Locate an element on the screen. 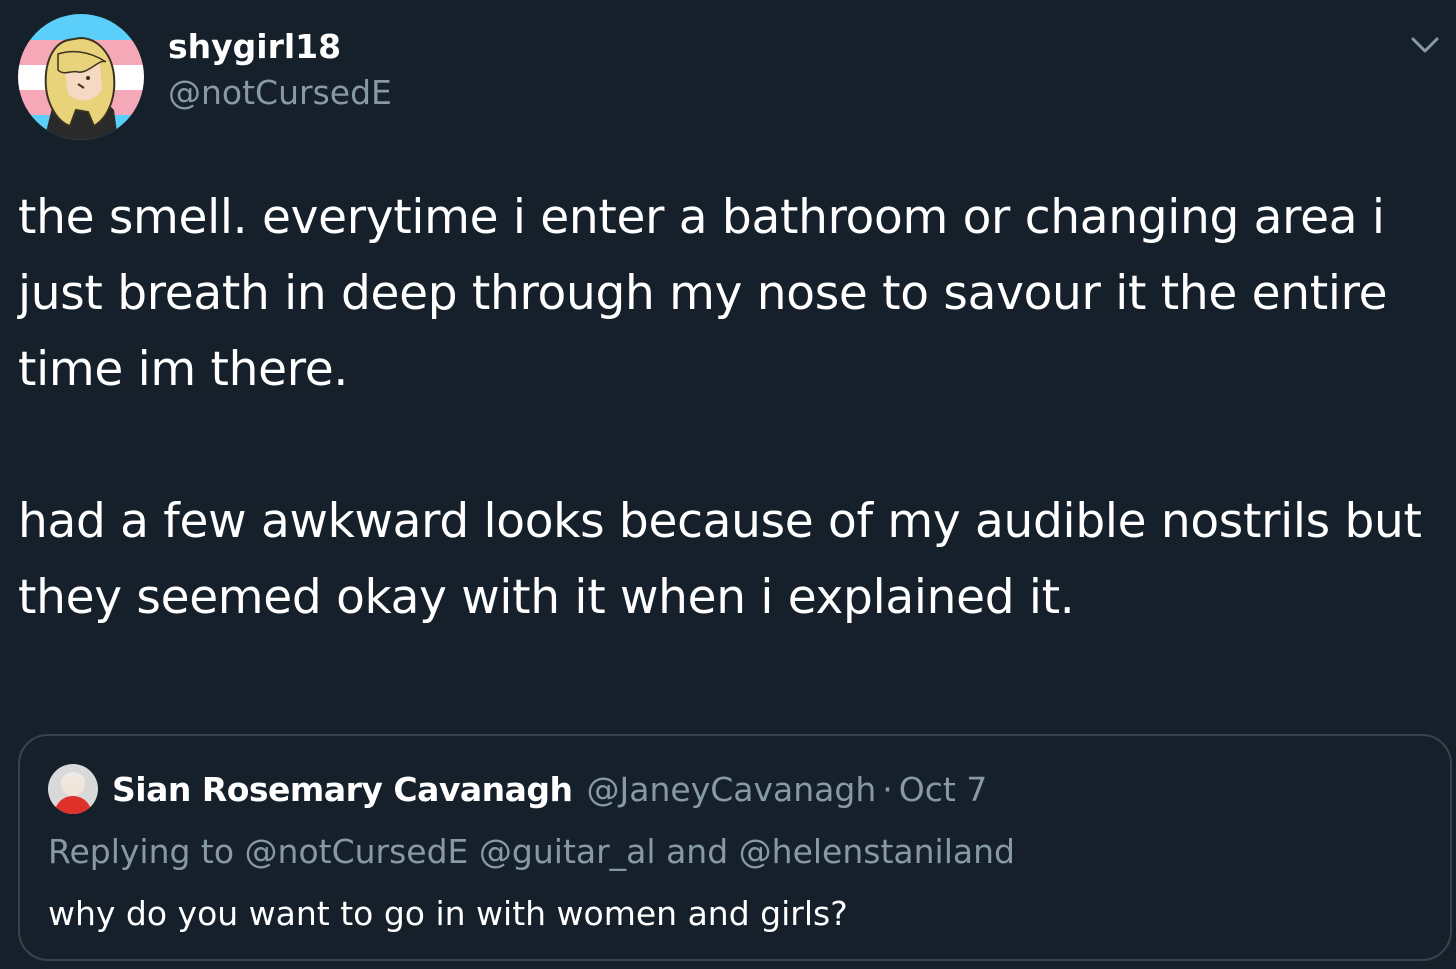 The image size is (1456, 969). avatar is located at coordinates (81, 77).